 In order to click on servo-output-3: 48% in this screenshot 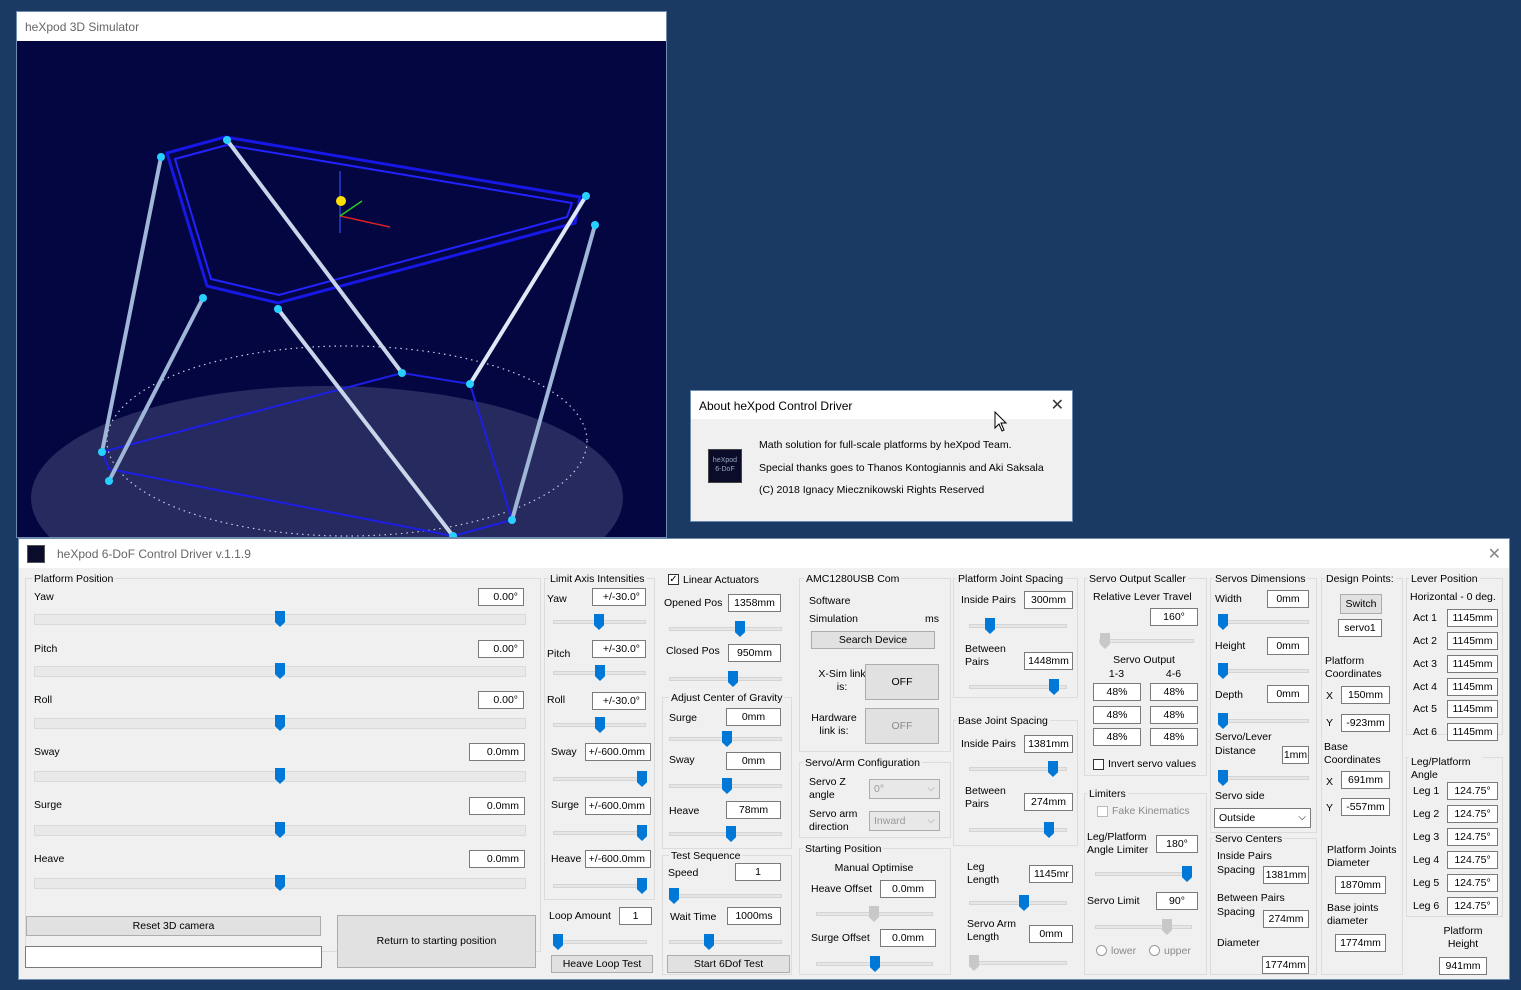, I will do `click(1117, 737)`.